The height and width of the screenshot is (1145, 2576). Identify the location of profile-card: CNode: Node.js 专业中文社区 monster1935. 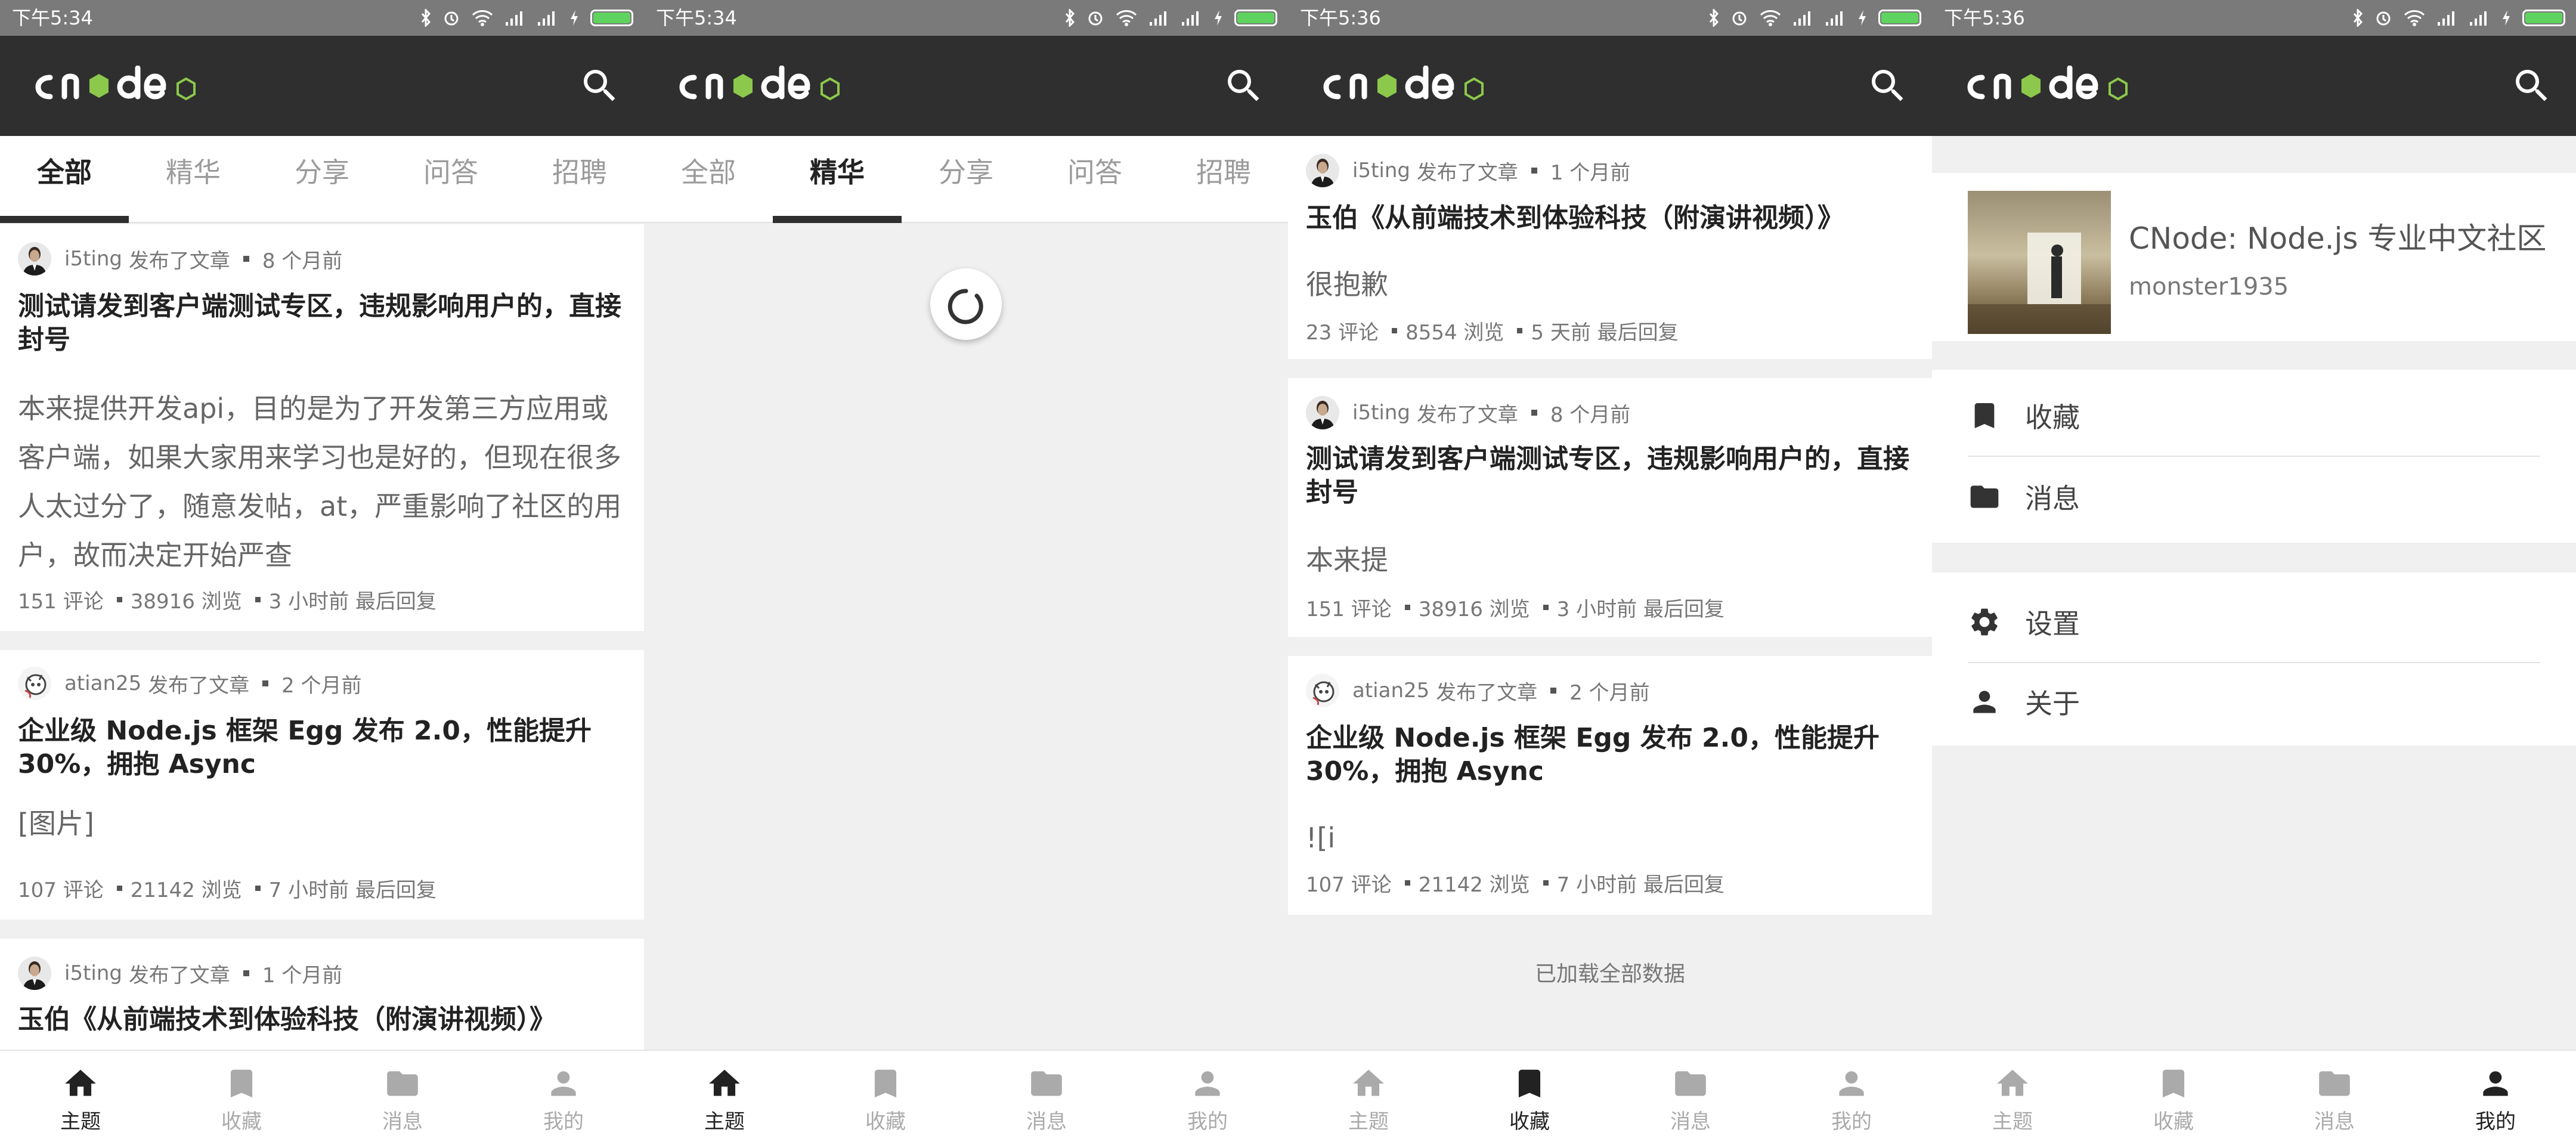
(2254, 257).